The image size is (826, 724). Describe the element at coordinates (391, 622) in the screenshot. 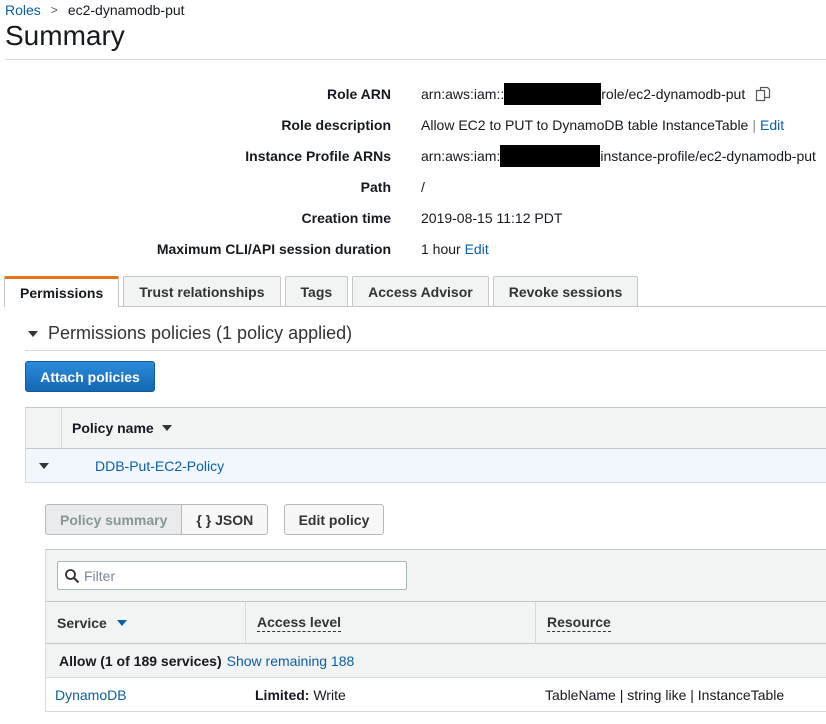

I see `access-level-column-header: Access level` at that location.